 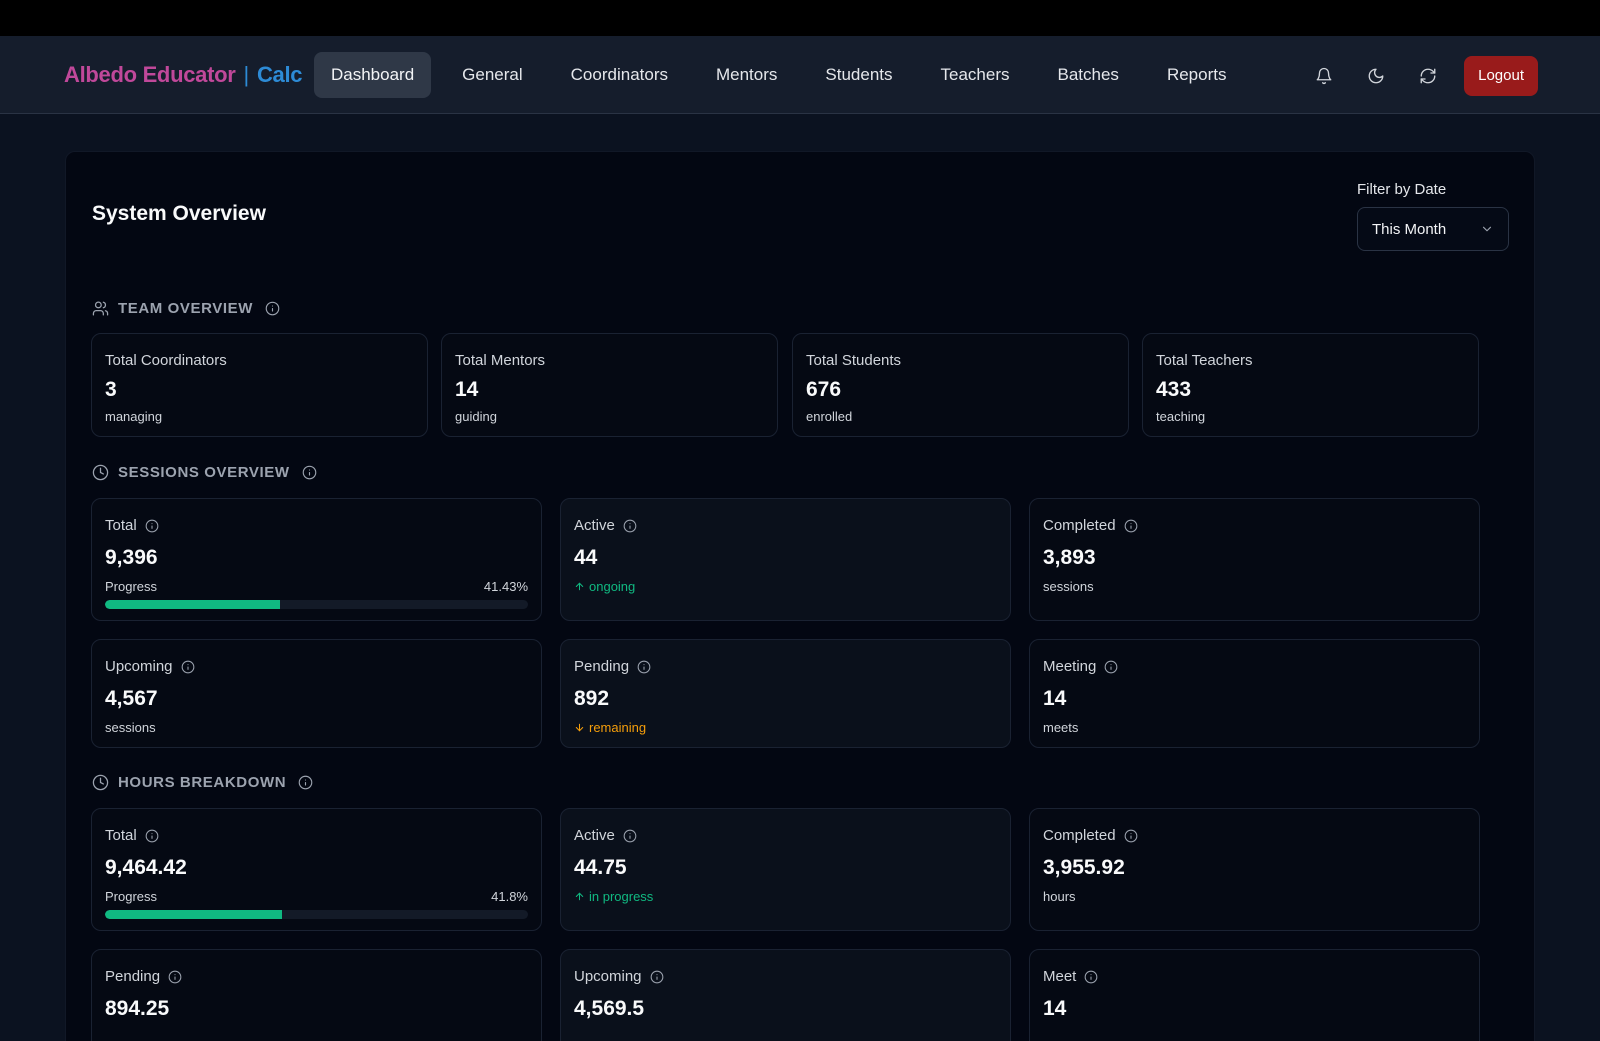 What do you see at coordinates (259, 385) in the screenshot?
I see `total-coordinators-card: Total Coordinators 3 managing` at bounding box center [259, 385].